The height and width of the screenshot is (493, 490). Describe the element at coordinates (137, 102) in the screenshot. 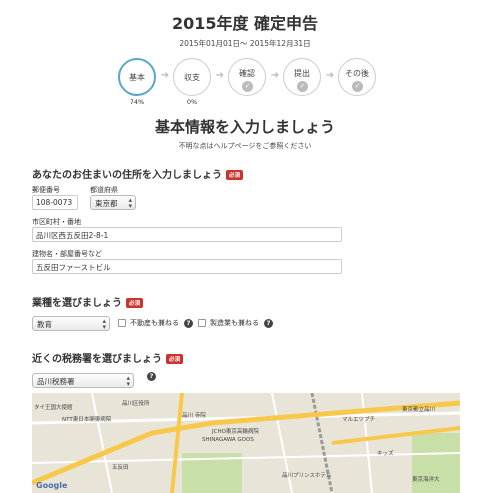

I see `step-basic-percent: 74%` at that location.